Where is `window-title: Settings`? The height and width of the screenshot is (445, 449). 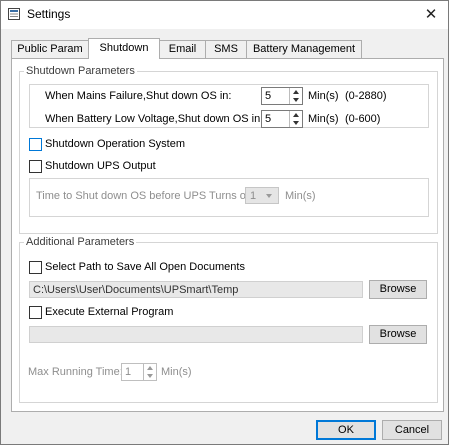
window-title: Settings is located at coordinates (49, 14).